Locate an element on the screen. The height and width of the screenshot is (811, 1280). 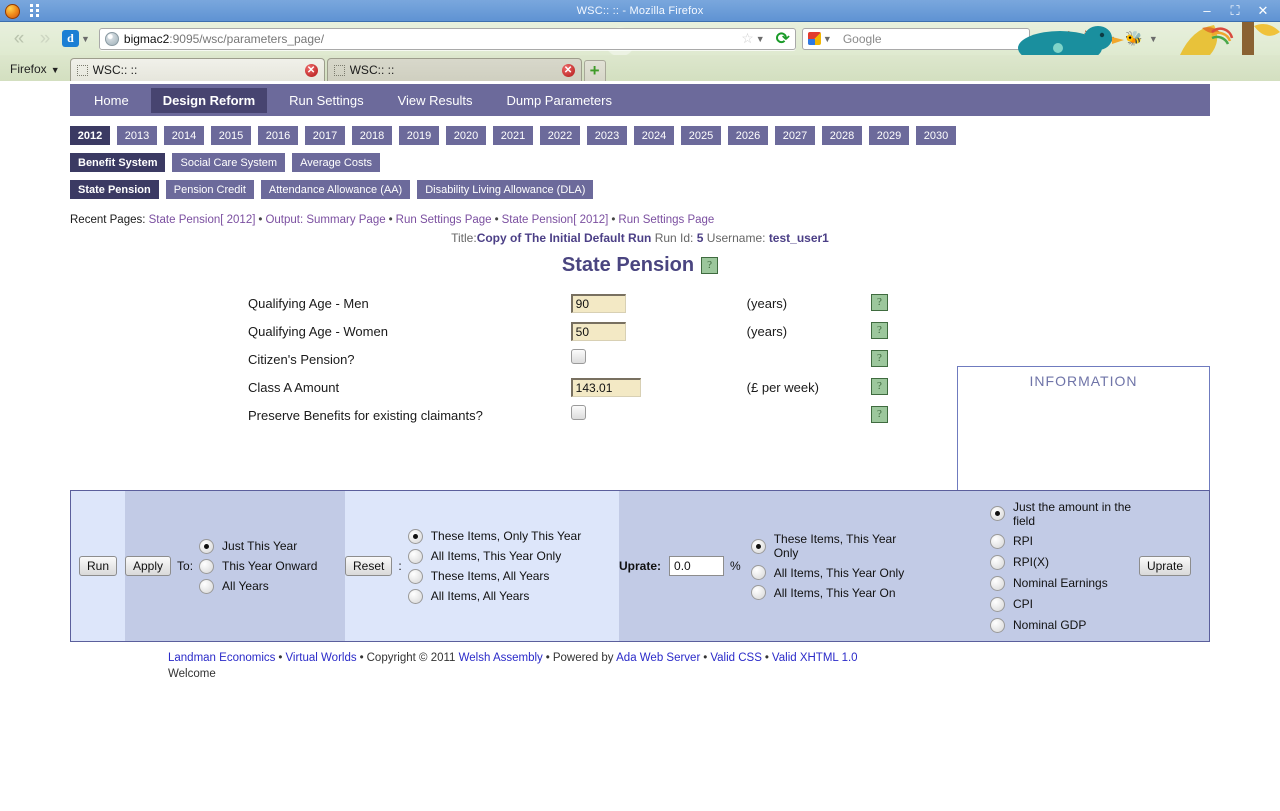
radio-reset-all-items-all-years is located at coordinates (415, 596).